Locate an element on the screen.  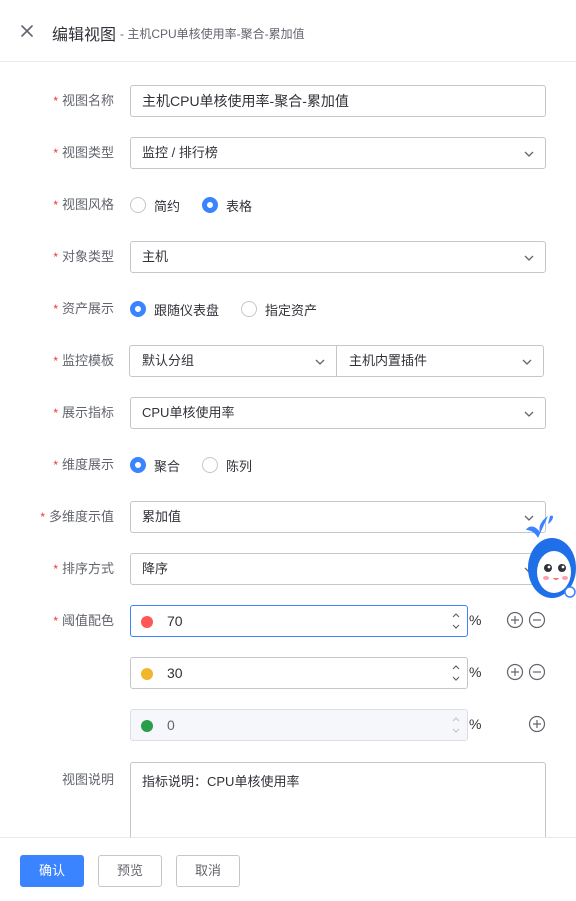
radio-label: 简约 is located at coordinates (167, 206).